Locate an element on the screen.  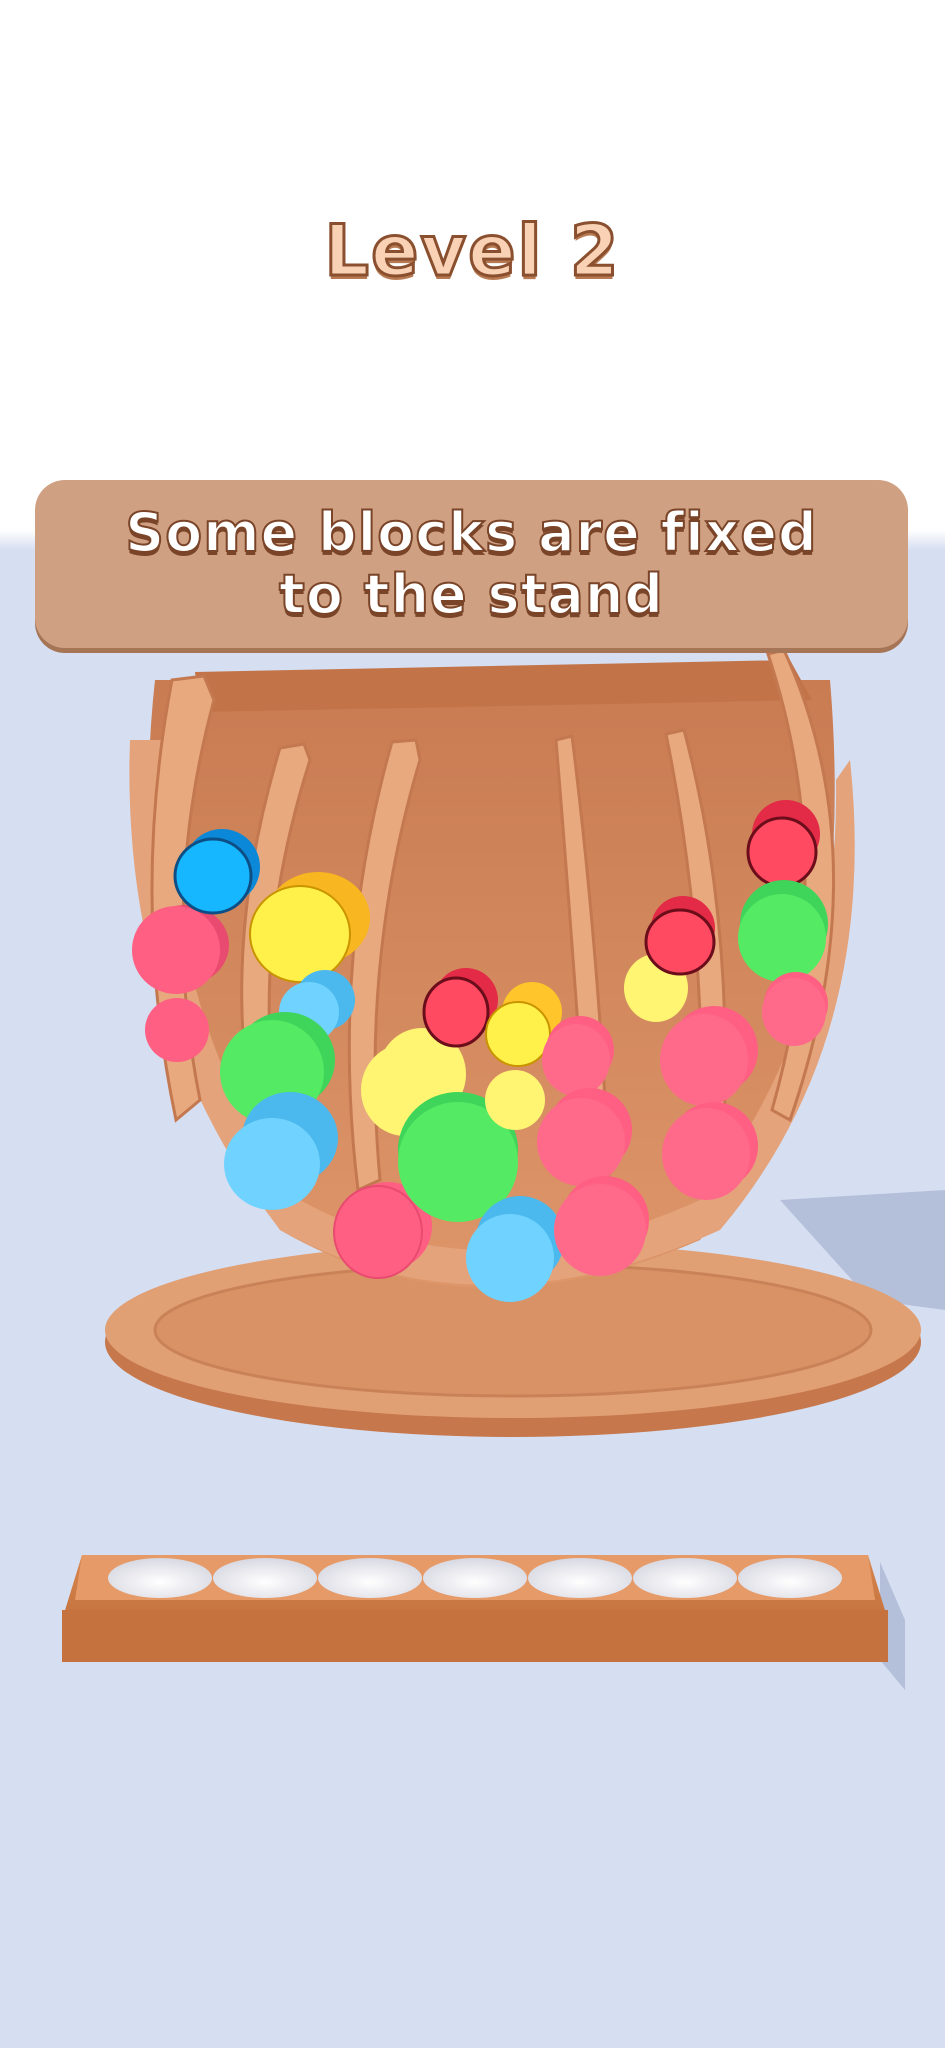
hint-banner: Some blocks are fixed to the stand is located at coordinates (471, 564).